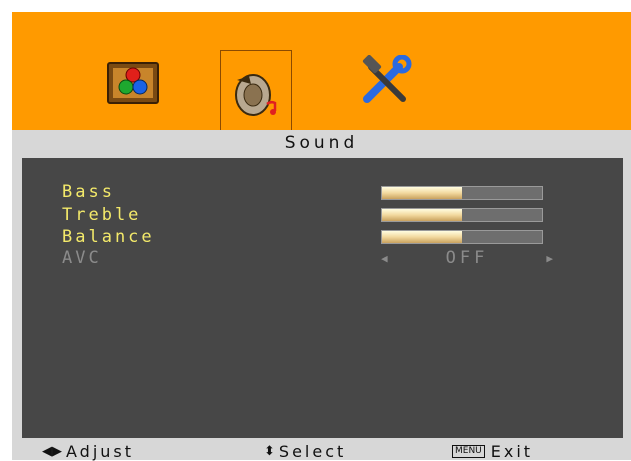 The width and height of the screenshot is (631, 461). Describe the element at coordinates (312, 451) in the screenshot. I see `select-label: Select` at that location.